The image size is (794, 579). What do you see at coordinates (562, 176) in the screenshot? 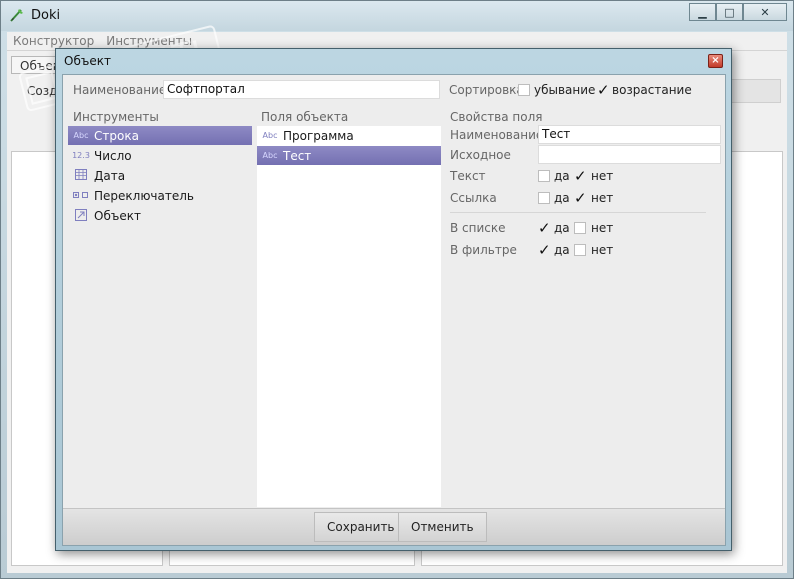
I see `text-yes-label: да` at bounding box center [562, 176].